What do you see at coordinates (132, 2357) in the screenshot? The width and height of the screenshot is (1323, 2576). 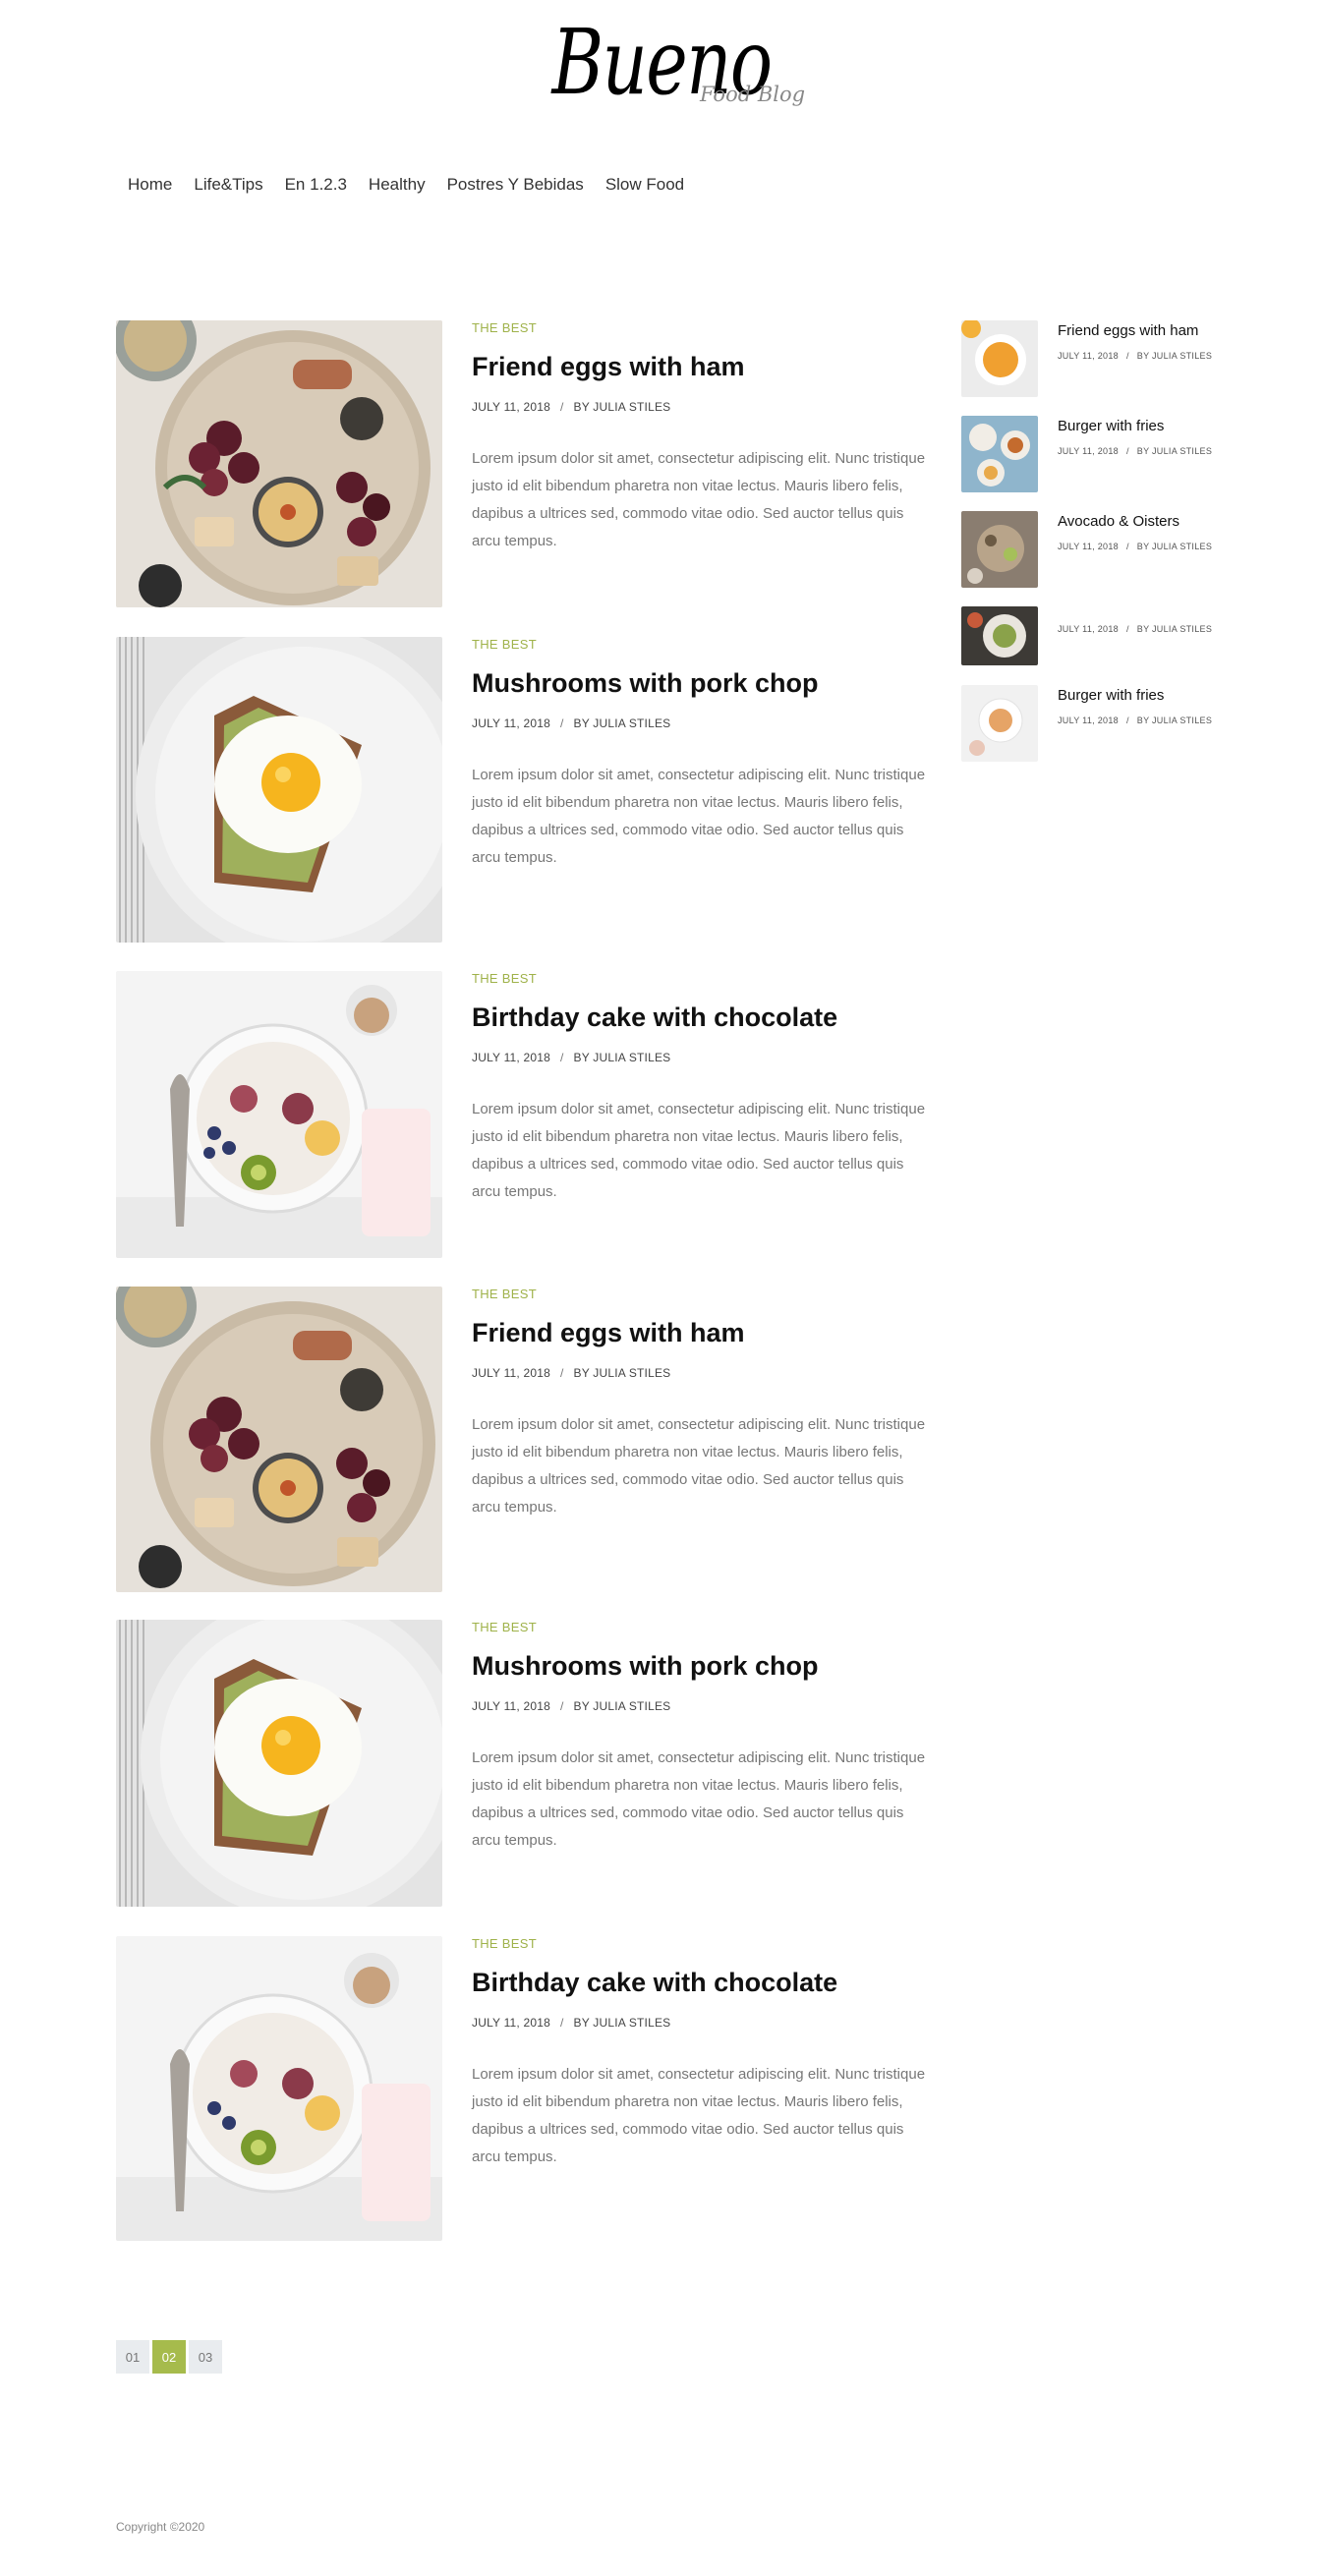 I see `page-1-button: 01` at bounding box center [132, 2357].